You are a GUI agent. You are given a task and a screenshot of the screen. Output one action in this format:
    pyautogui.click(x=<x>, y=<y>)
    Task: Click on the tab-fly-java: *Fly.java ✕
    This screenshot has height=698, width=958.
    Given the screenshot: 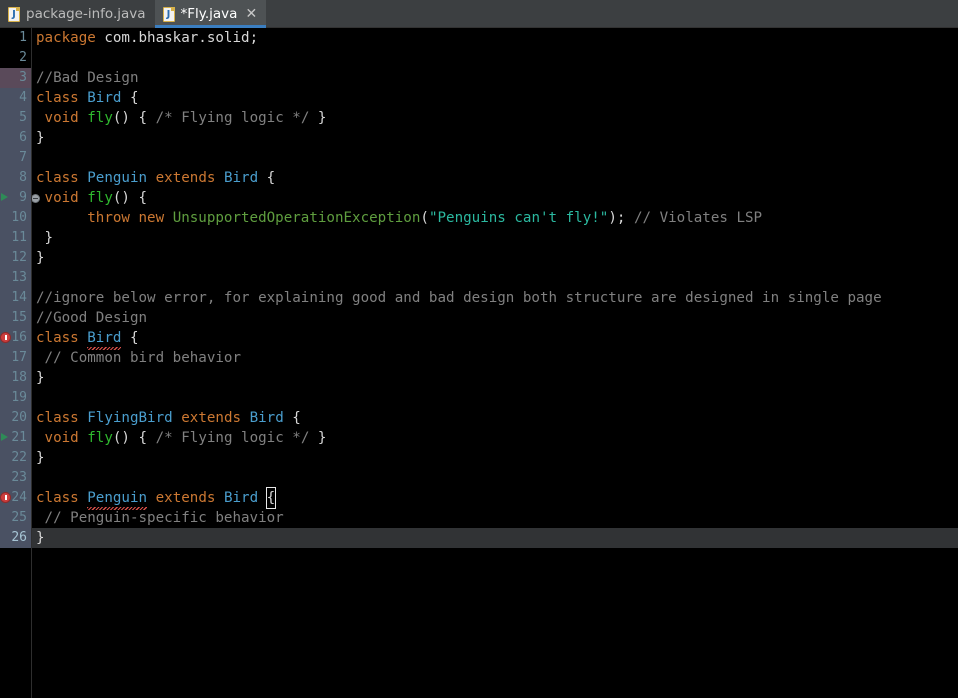 What is the action you would take?
    pyautogui.click(x=210, y=14)
    